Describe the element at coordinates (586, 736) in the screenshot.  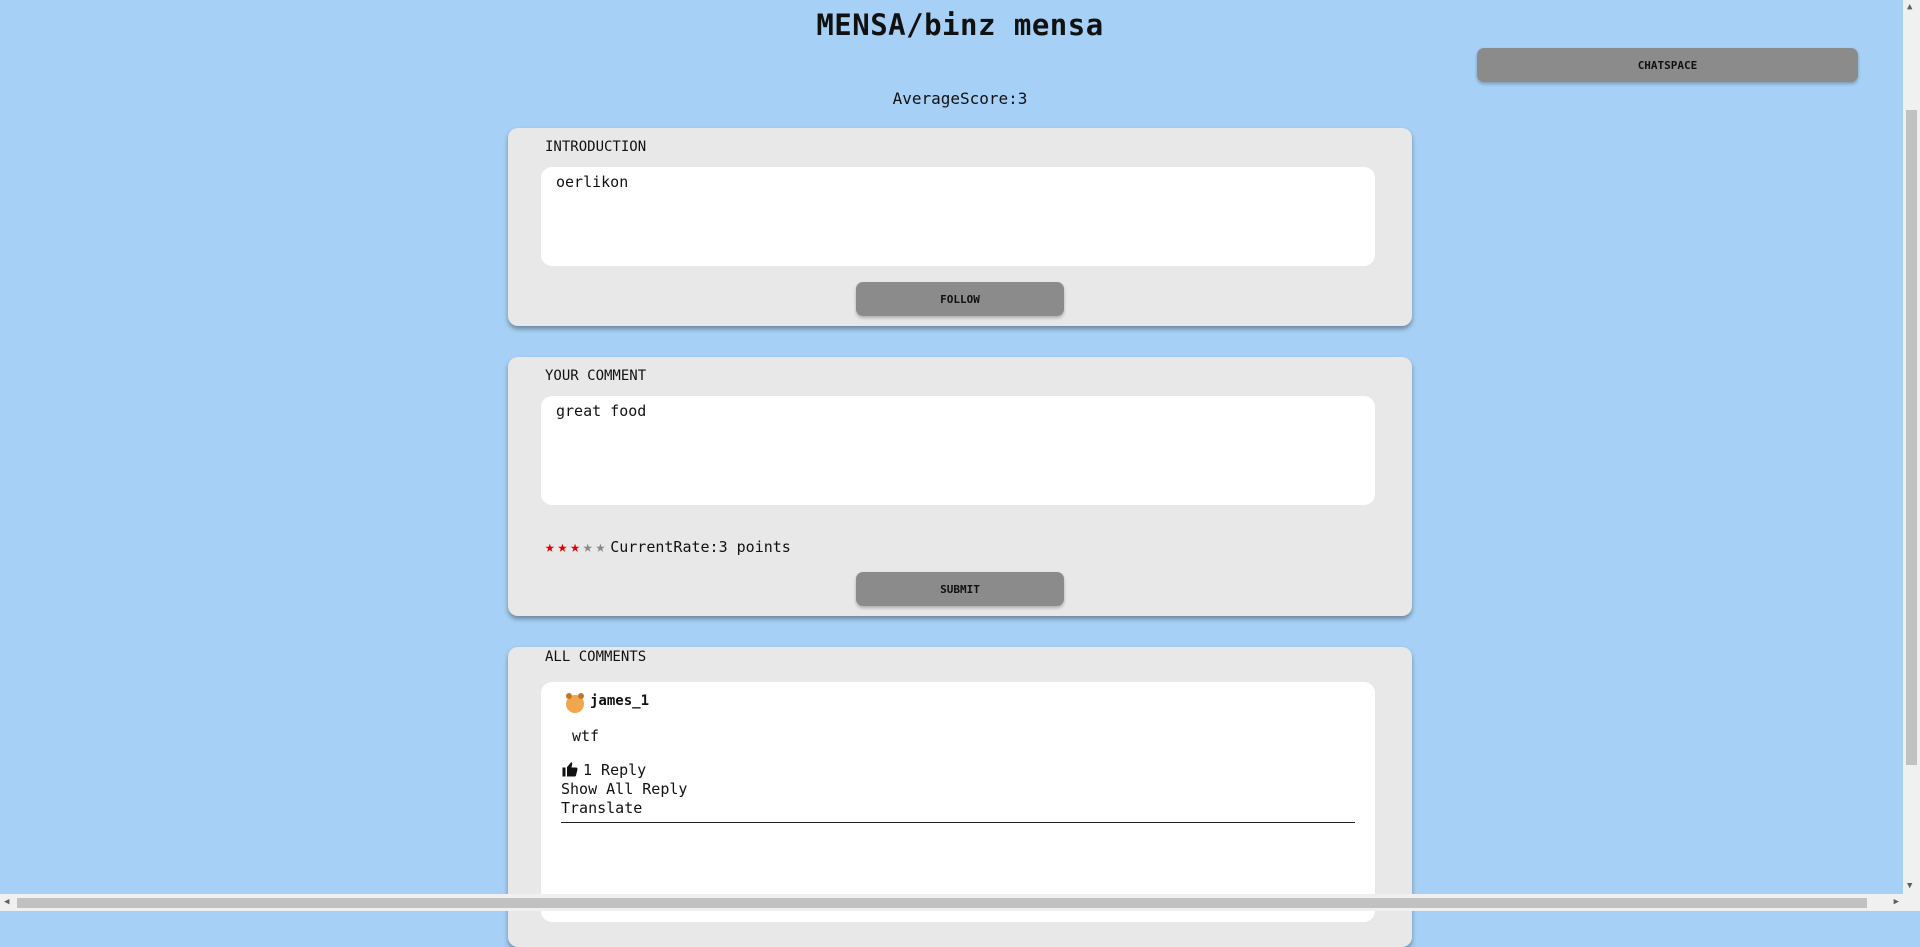
I see `comment-text: wtf` at that location.